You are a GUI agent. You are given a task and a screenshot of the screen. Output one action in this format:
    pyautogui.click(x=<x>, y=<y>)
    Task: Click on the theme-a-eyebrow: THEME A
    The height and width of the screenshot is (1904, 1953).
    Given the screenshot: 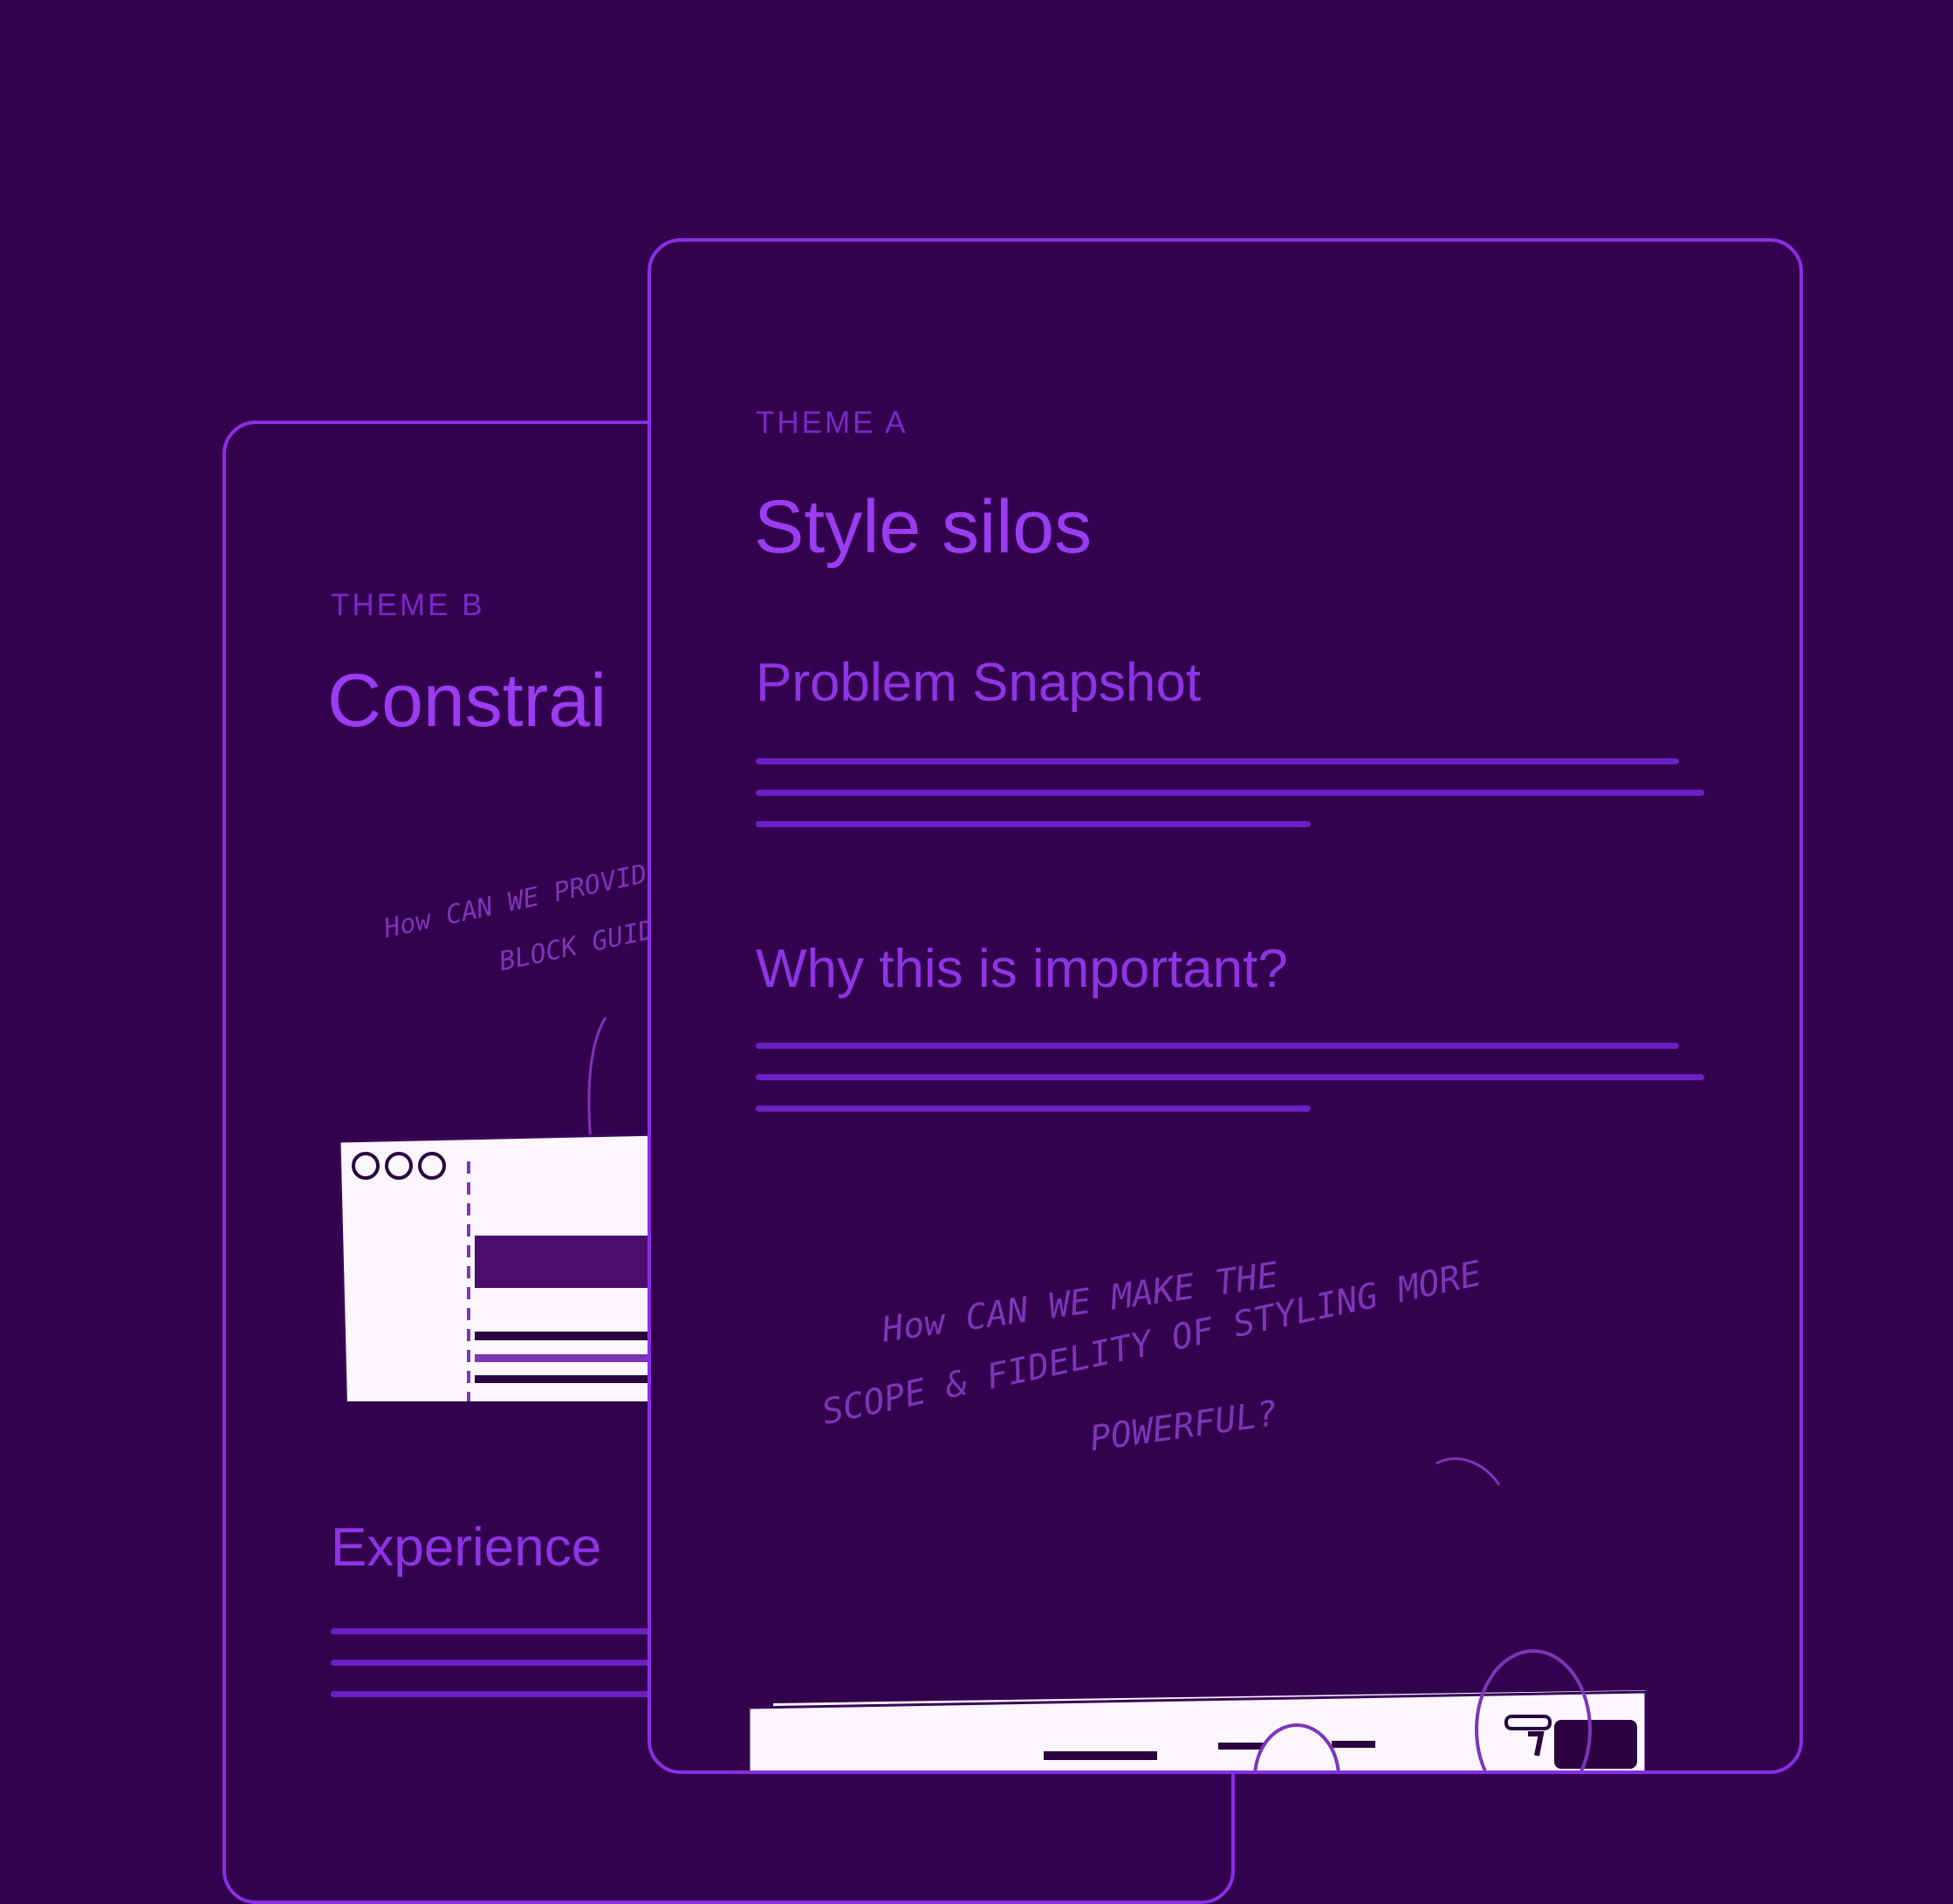 What is the action you would take?
    pyautogui.click(x=832, y=423)
    